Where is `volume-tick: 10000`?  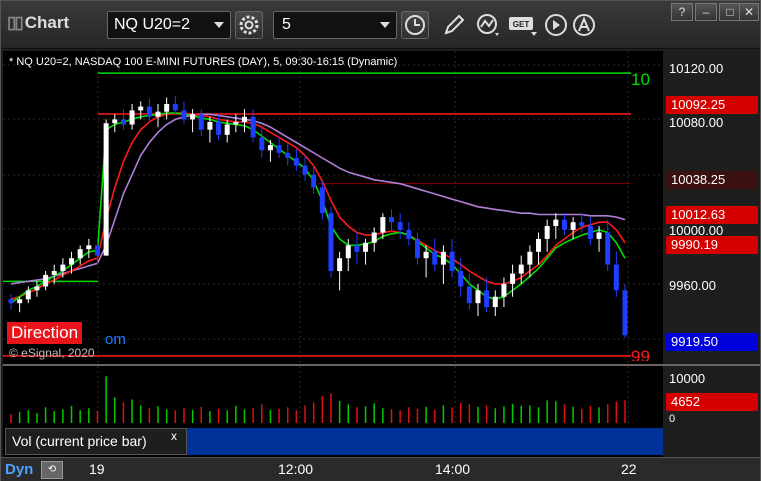
volume-tick: 10000 is located at coordinates (687, 378).